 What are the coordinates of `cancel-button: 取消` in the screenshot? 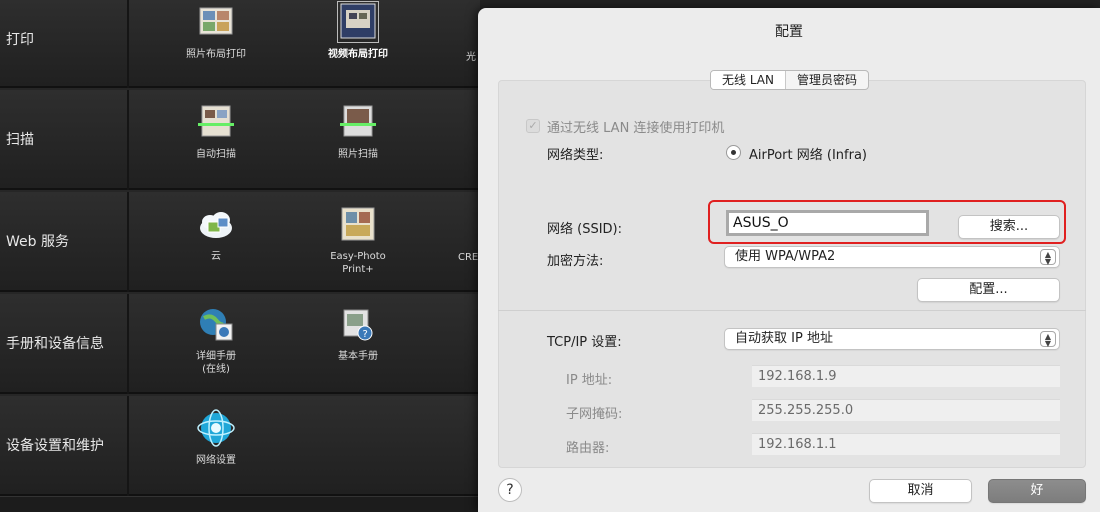 It's located at (920, 491).